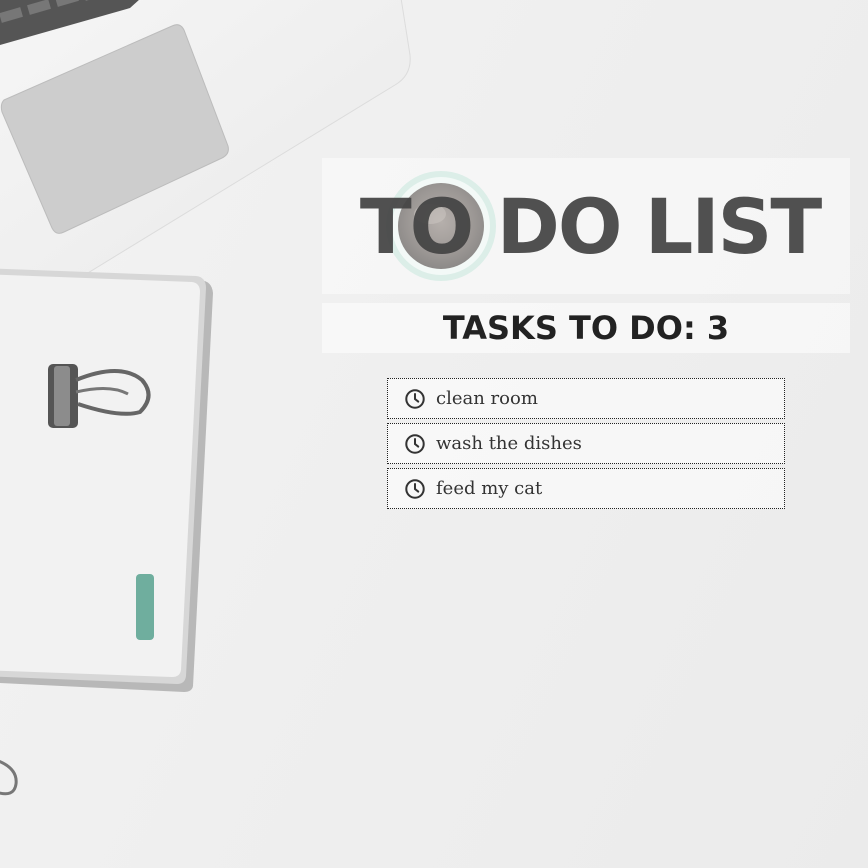 Image resolution: width=868 pixels, height=868 pixels. I want to click on notebook-illustration, so click(106, 480).